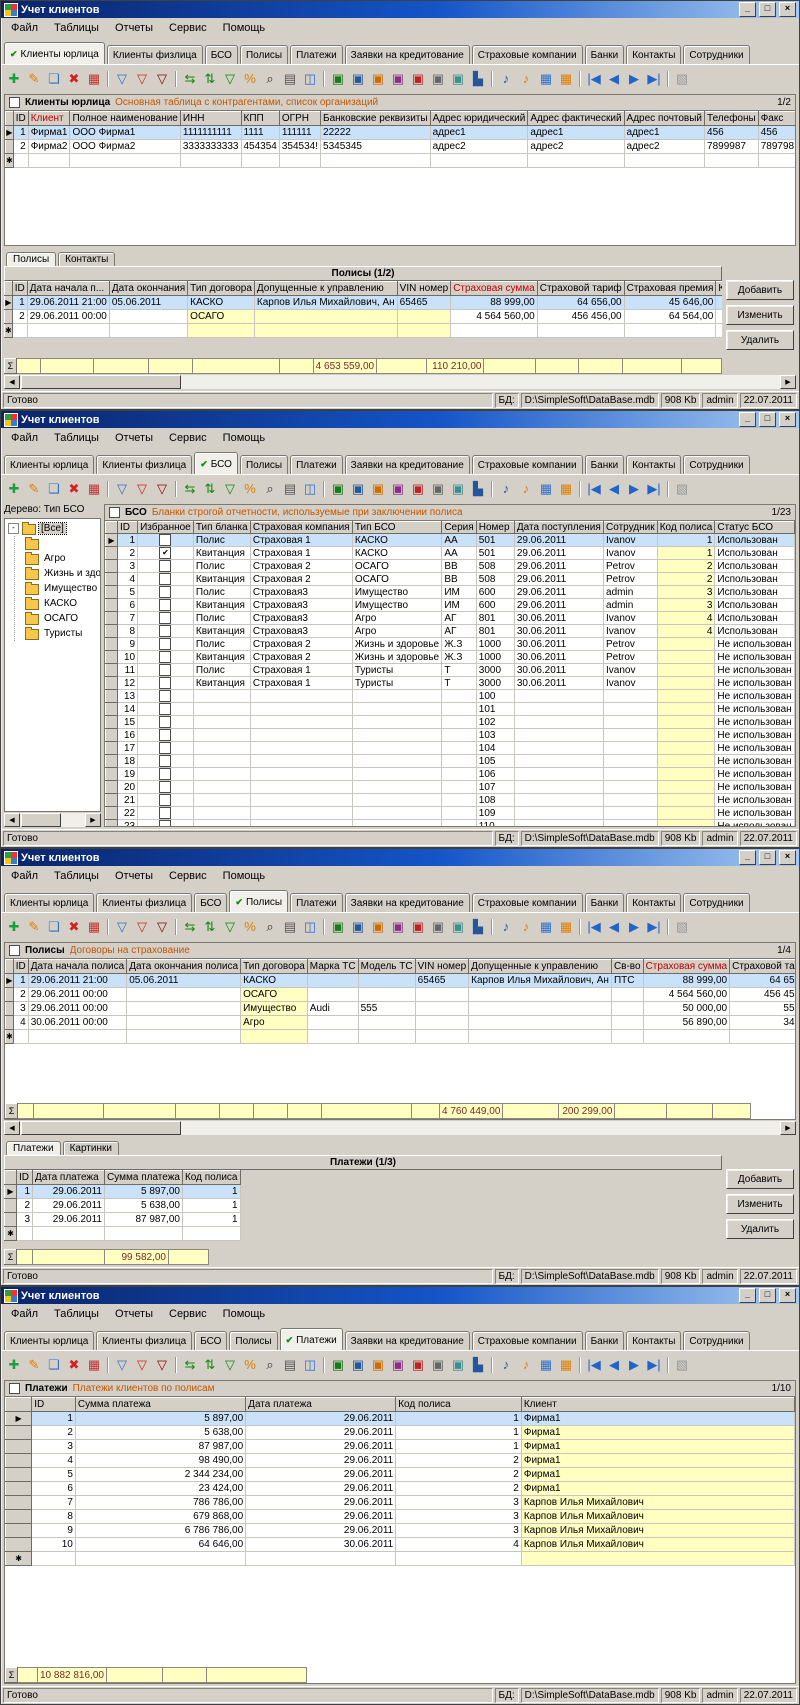 The width and height of the screenshot is (800, 1705). I want to click on grid-cell: ОСАГО, so click(397, 579).